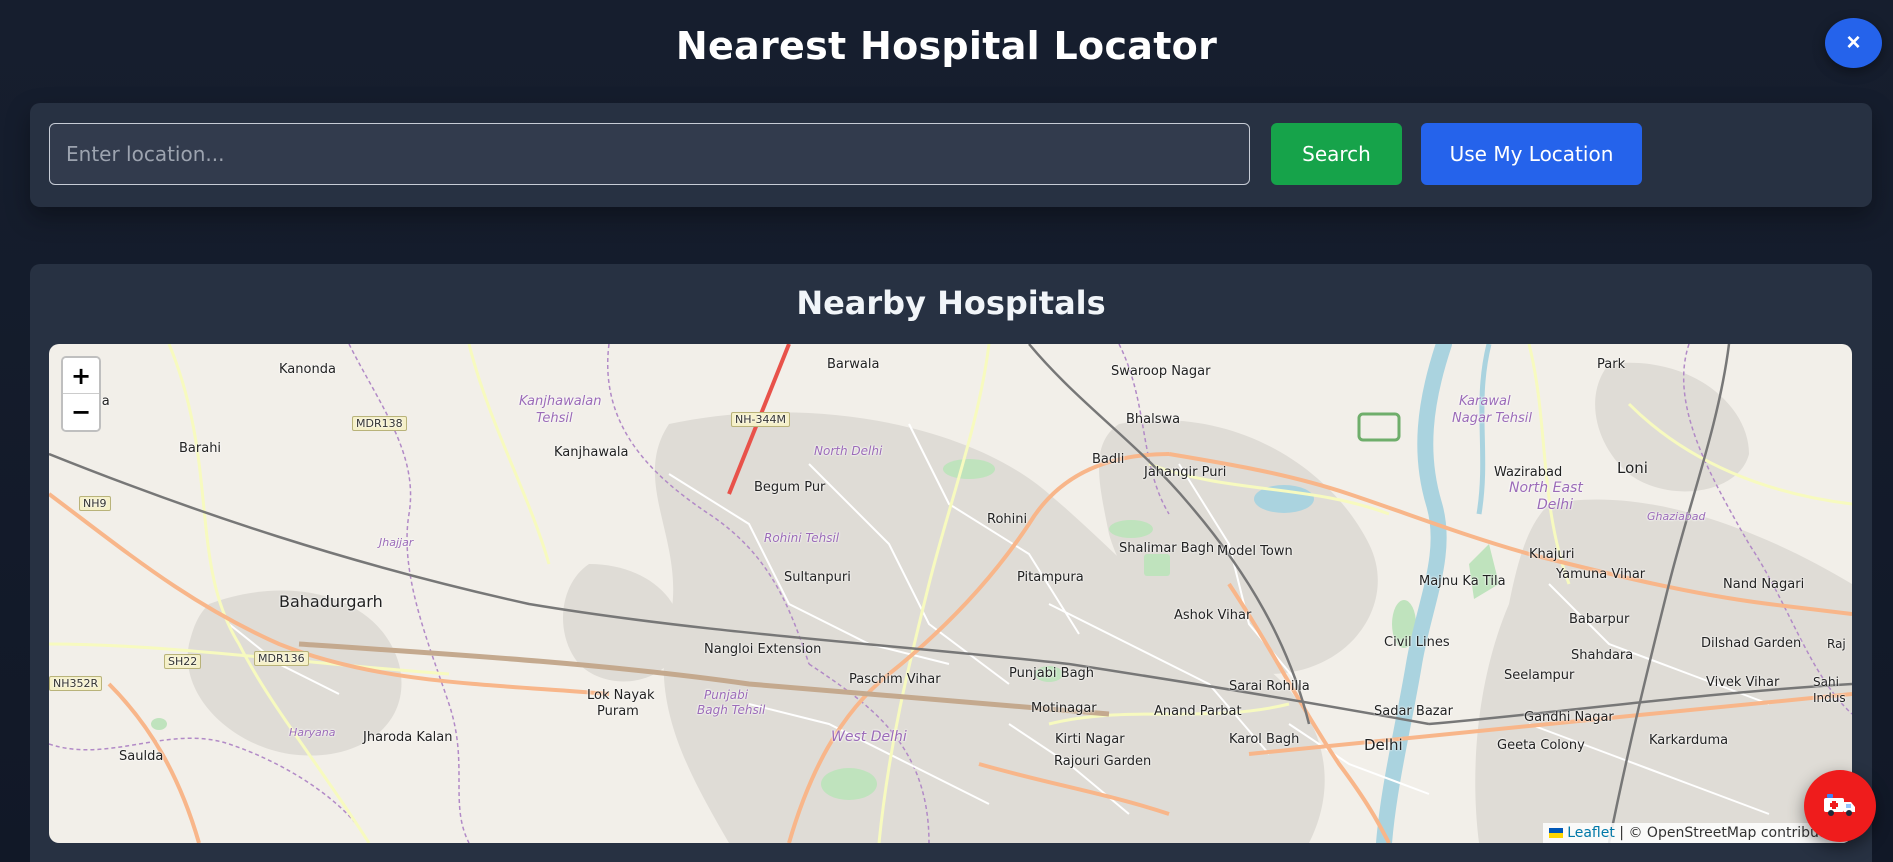 Image resolution: width=1893 pixels, height=862 pixels. Describe the element at coordinates (1751, 643) in the screenshot. I see `map-label: Dilshad Garden` at that location.